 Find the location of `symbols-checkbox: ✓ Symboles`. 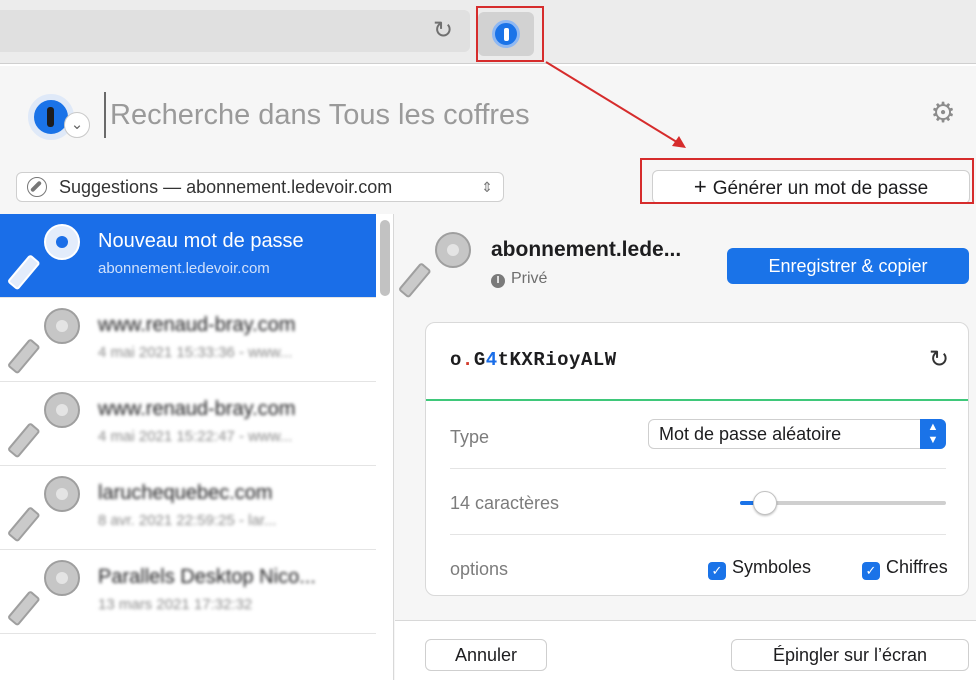

symbols-checkbox: ✓ Symboles is located at coordinates (759, 568).